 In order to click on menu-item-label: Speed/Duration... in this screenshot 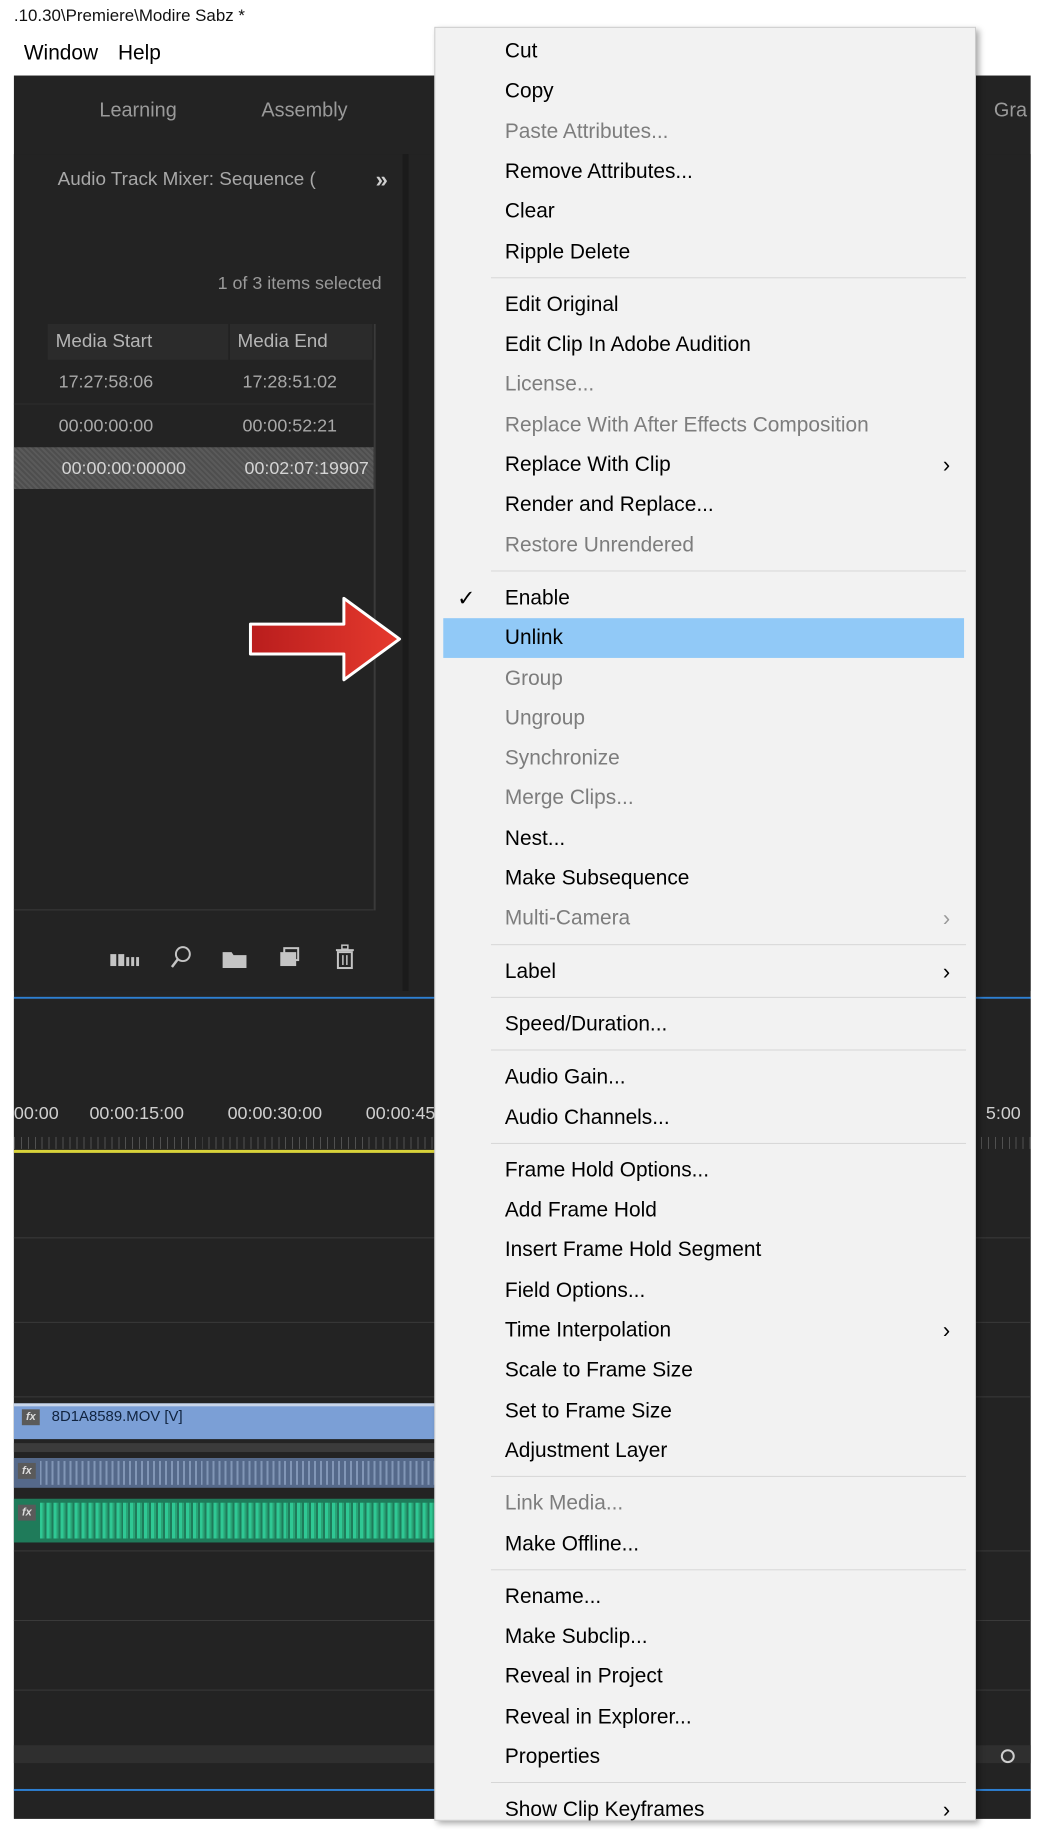, I will do `click(586, 1024)`.